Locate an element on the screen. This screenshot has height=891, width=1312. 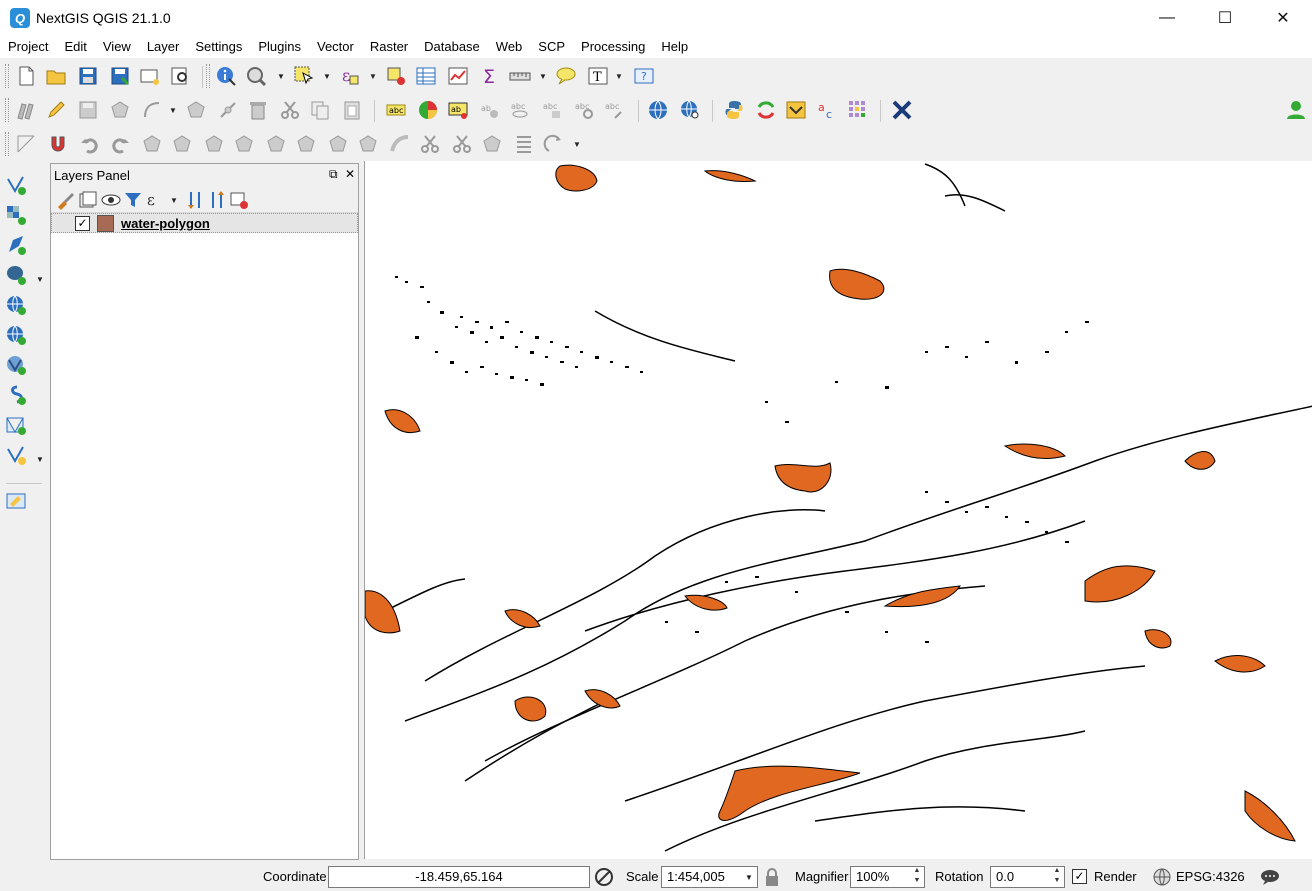
select-dropdown-icon: ▼ is located at coordinates (327, 76).